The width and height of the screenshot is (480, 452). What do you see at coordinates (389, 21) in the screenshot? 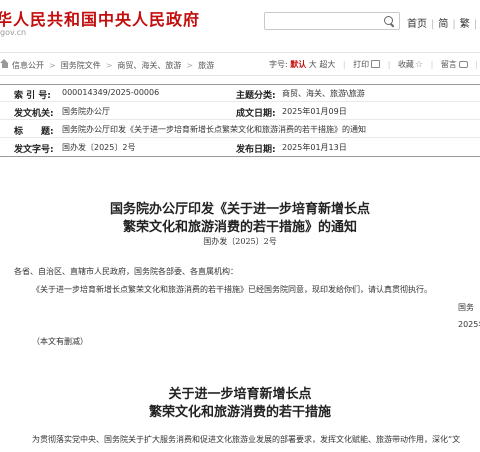
I see `search-icon` at bounding box center [389, 21].